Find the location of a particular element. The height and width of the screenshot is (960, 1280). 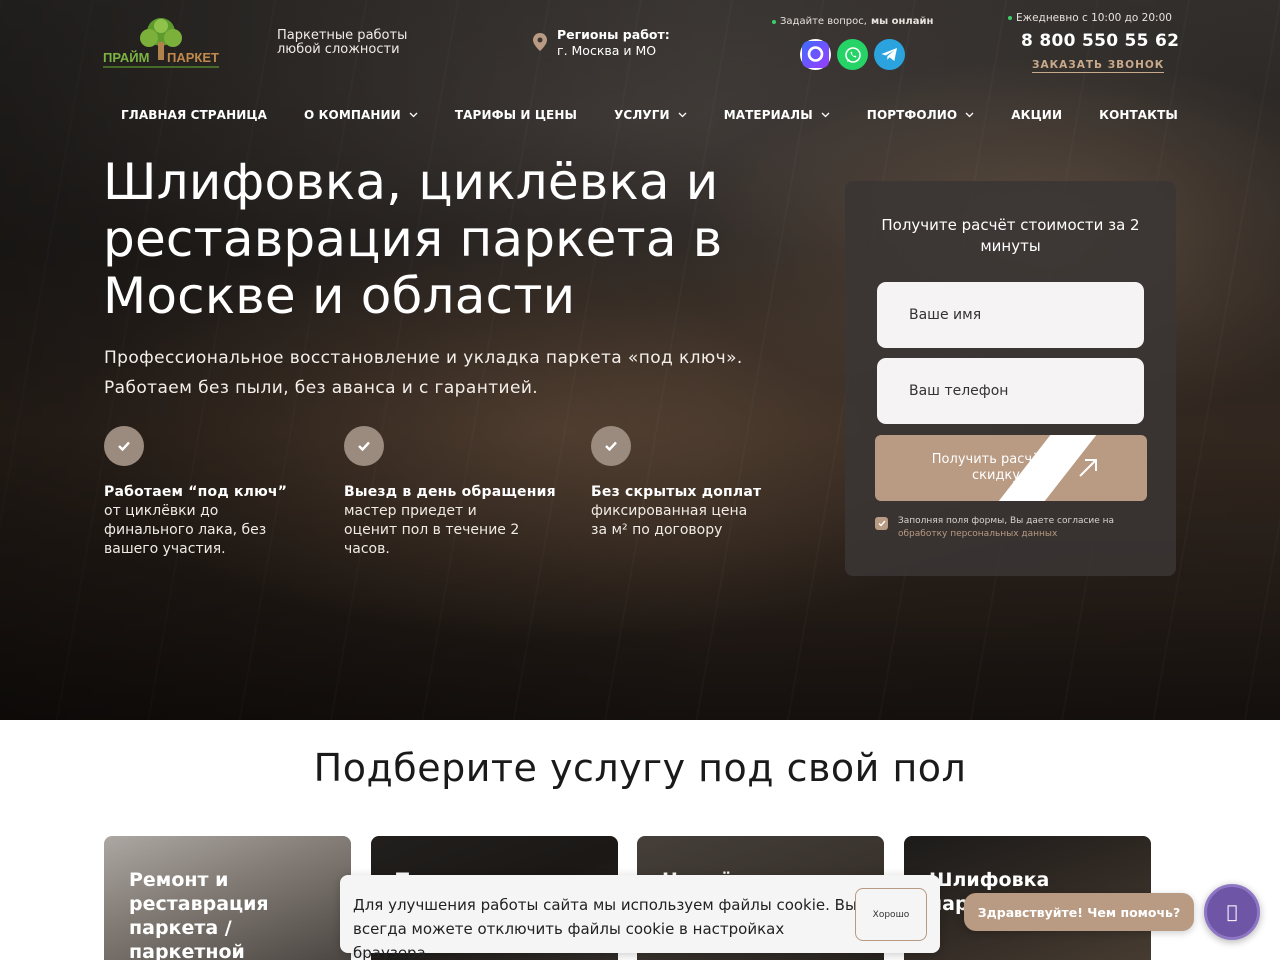

nav-label: ТАРИФЫ И ЦЕНЫ is located at coordinates (516, 115).